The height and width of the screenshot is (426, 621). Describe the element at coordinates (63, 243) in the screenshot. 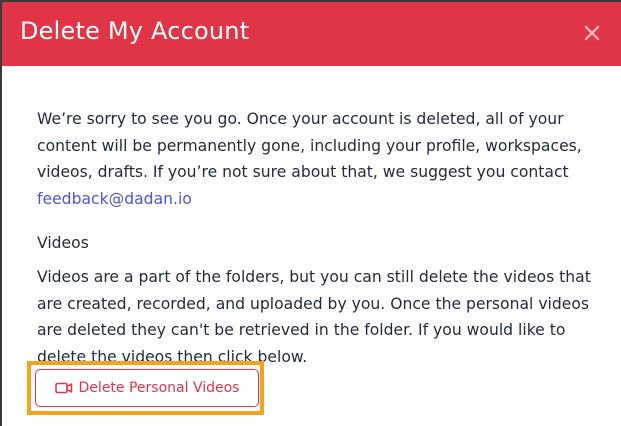

I see `videos-heading: Videos` at that location.